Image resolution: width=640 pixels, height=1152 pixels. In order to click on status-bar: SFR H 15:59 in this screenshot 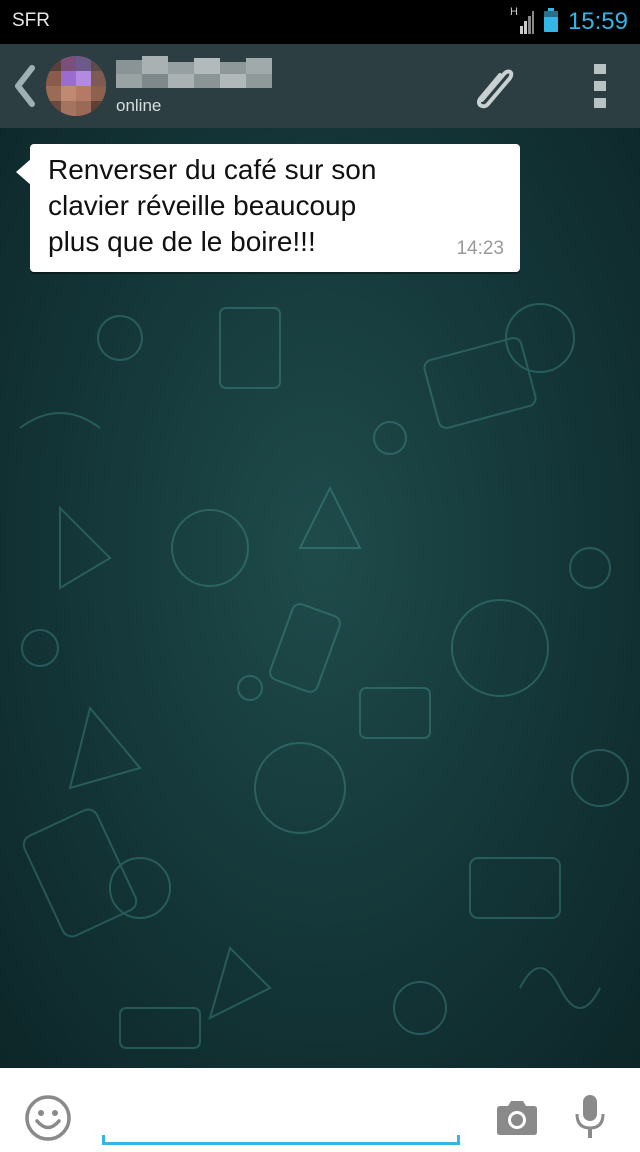, I will do `click(320, 22)`.